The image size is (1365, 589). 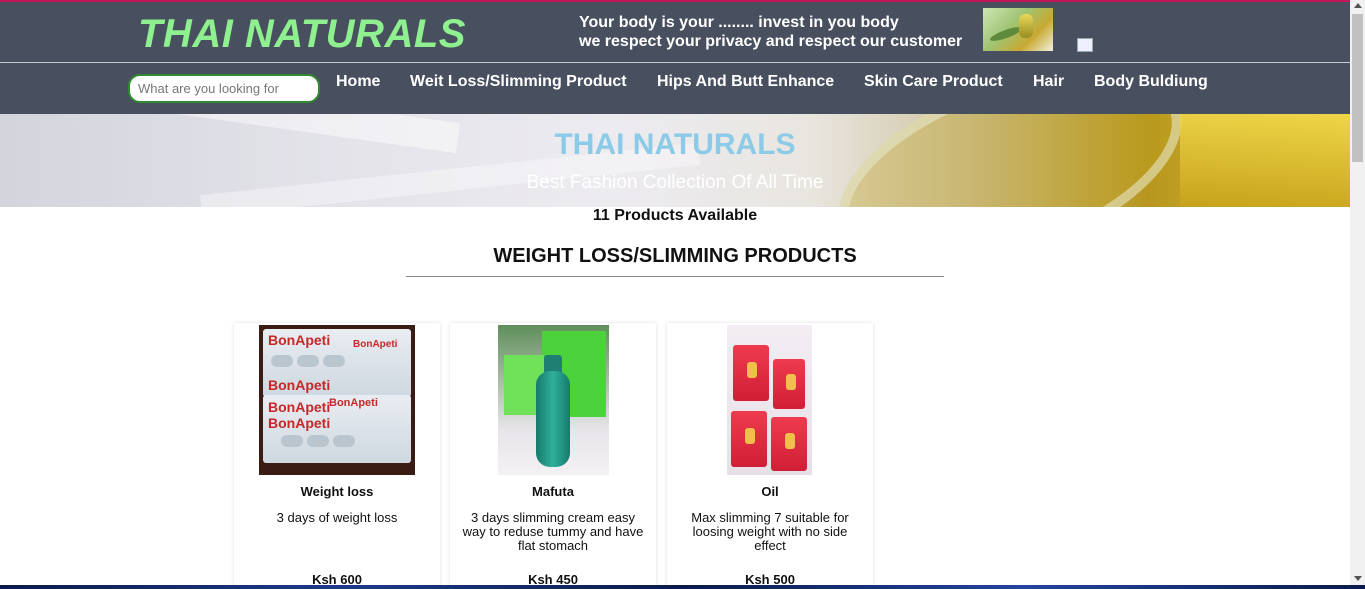 What do you see at coordinates (224, 88) in the screenshot?
I see `search-input` at bounding box center [224, 88].